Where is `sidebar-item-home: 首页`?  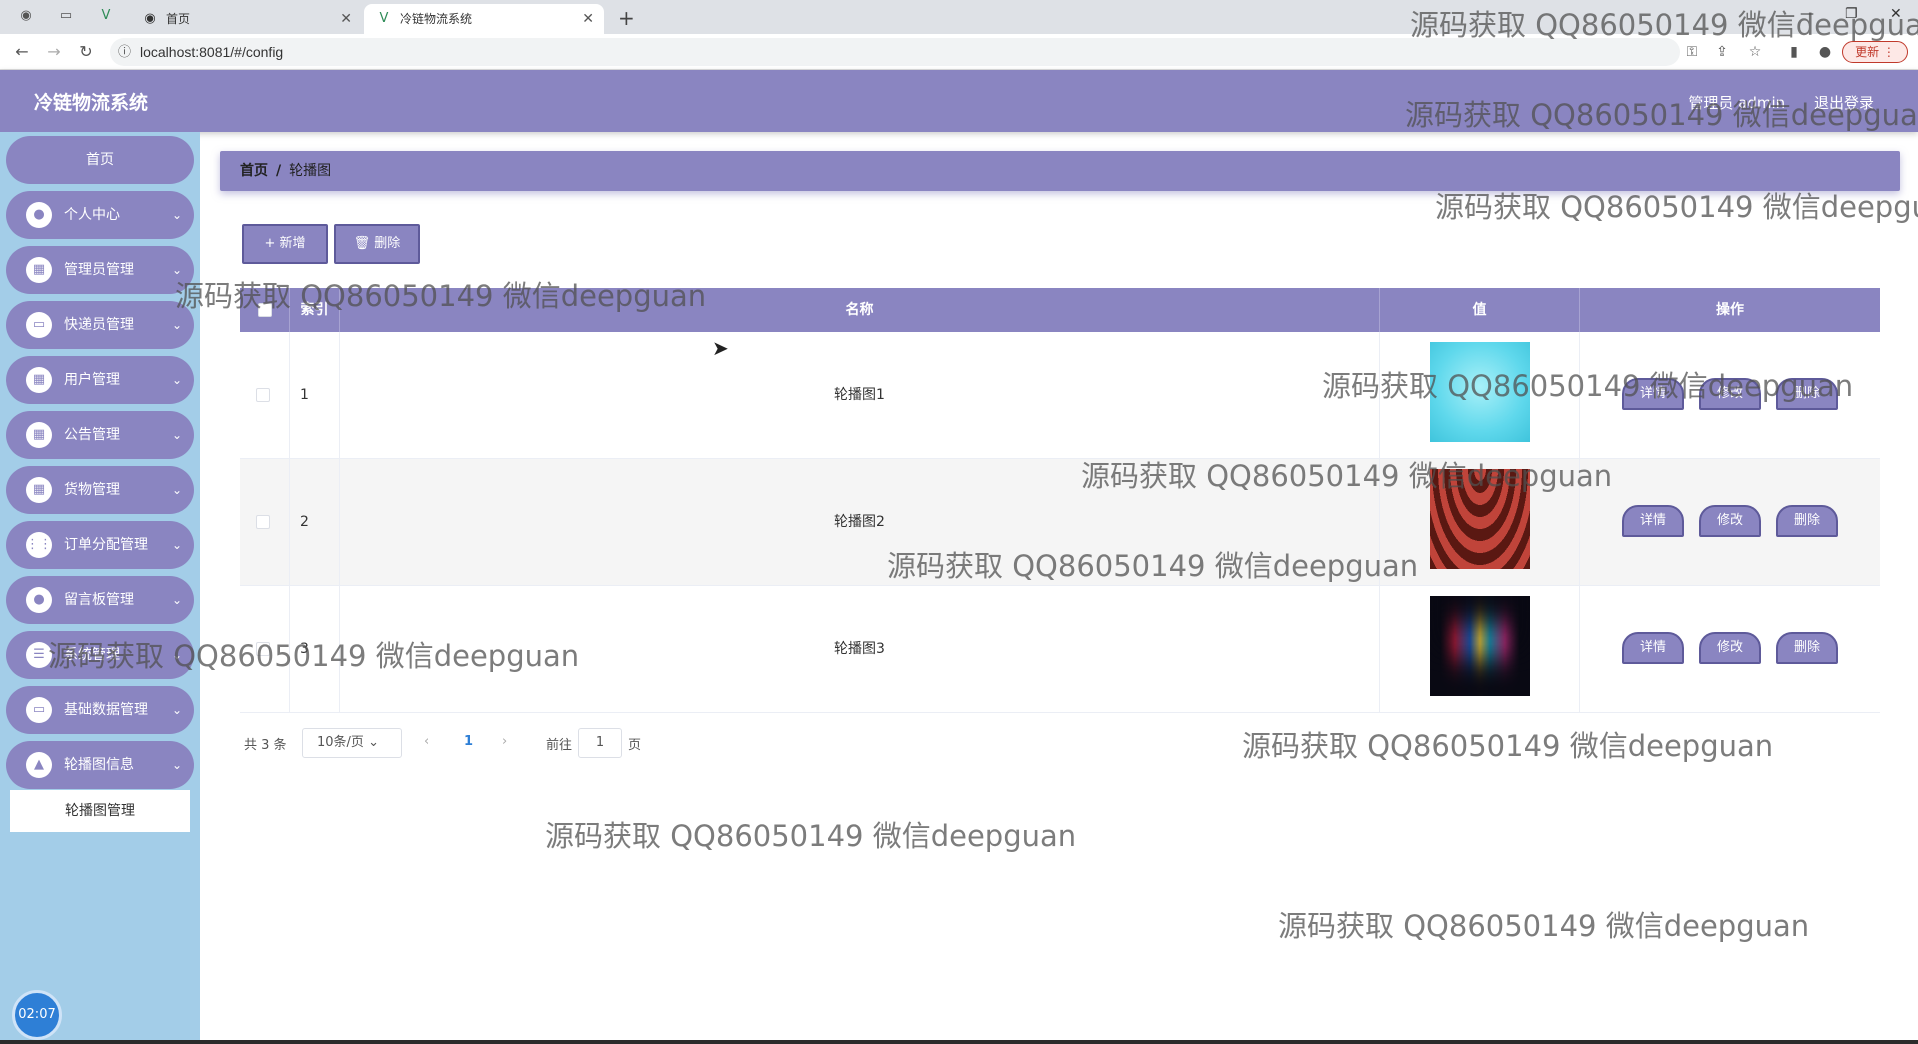
sidebar-item-home: 首页 is located at coordinates (100, 160).